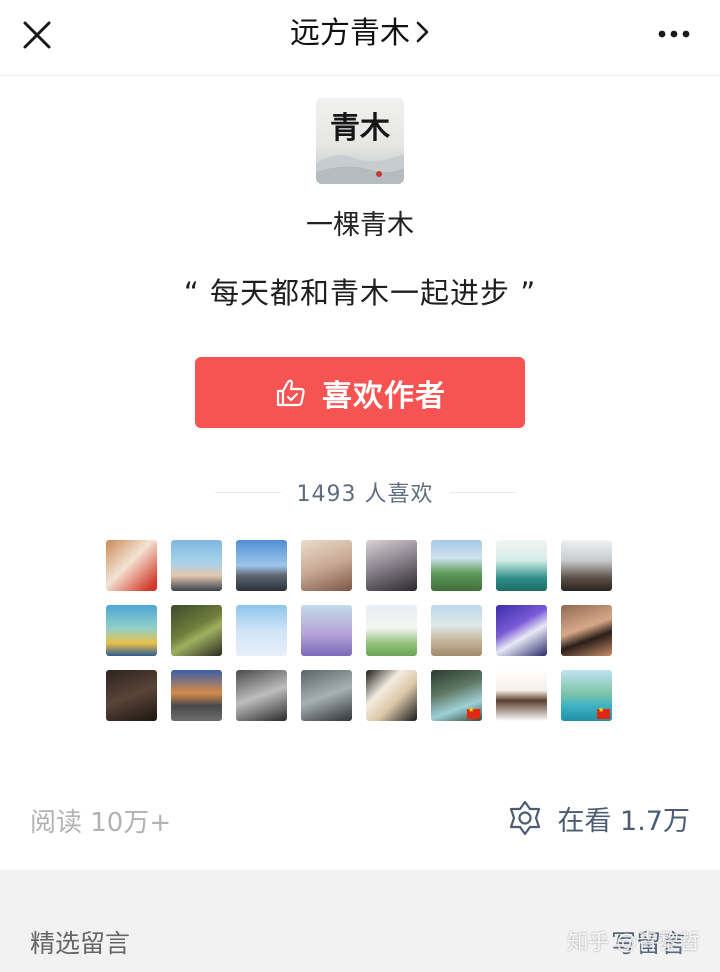  What do you see at coordinates (291, 393) in the screenshot?
I see `thumbs-up-icon` at bounding box center [291, 393].